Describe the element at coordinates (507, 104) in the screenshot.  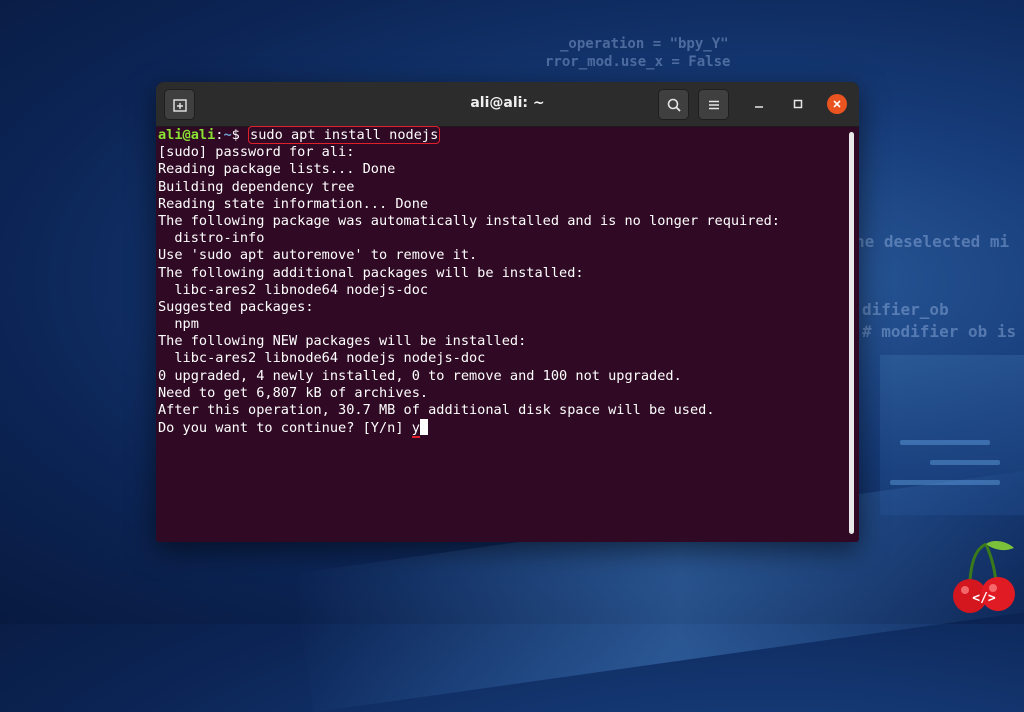
I see `title-bar: ali@ali: ~` at that location.